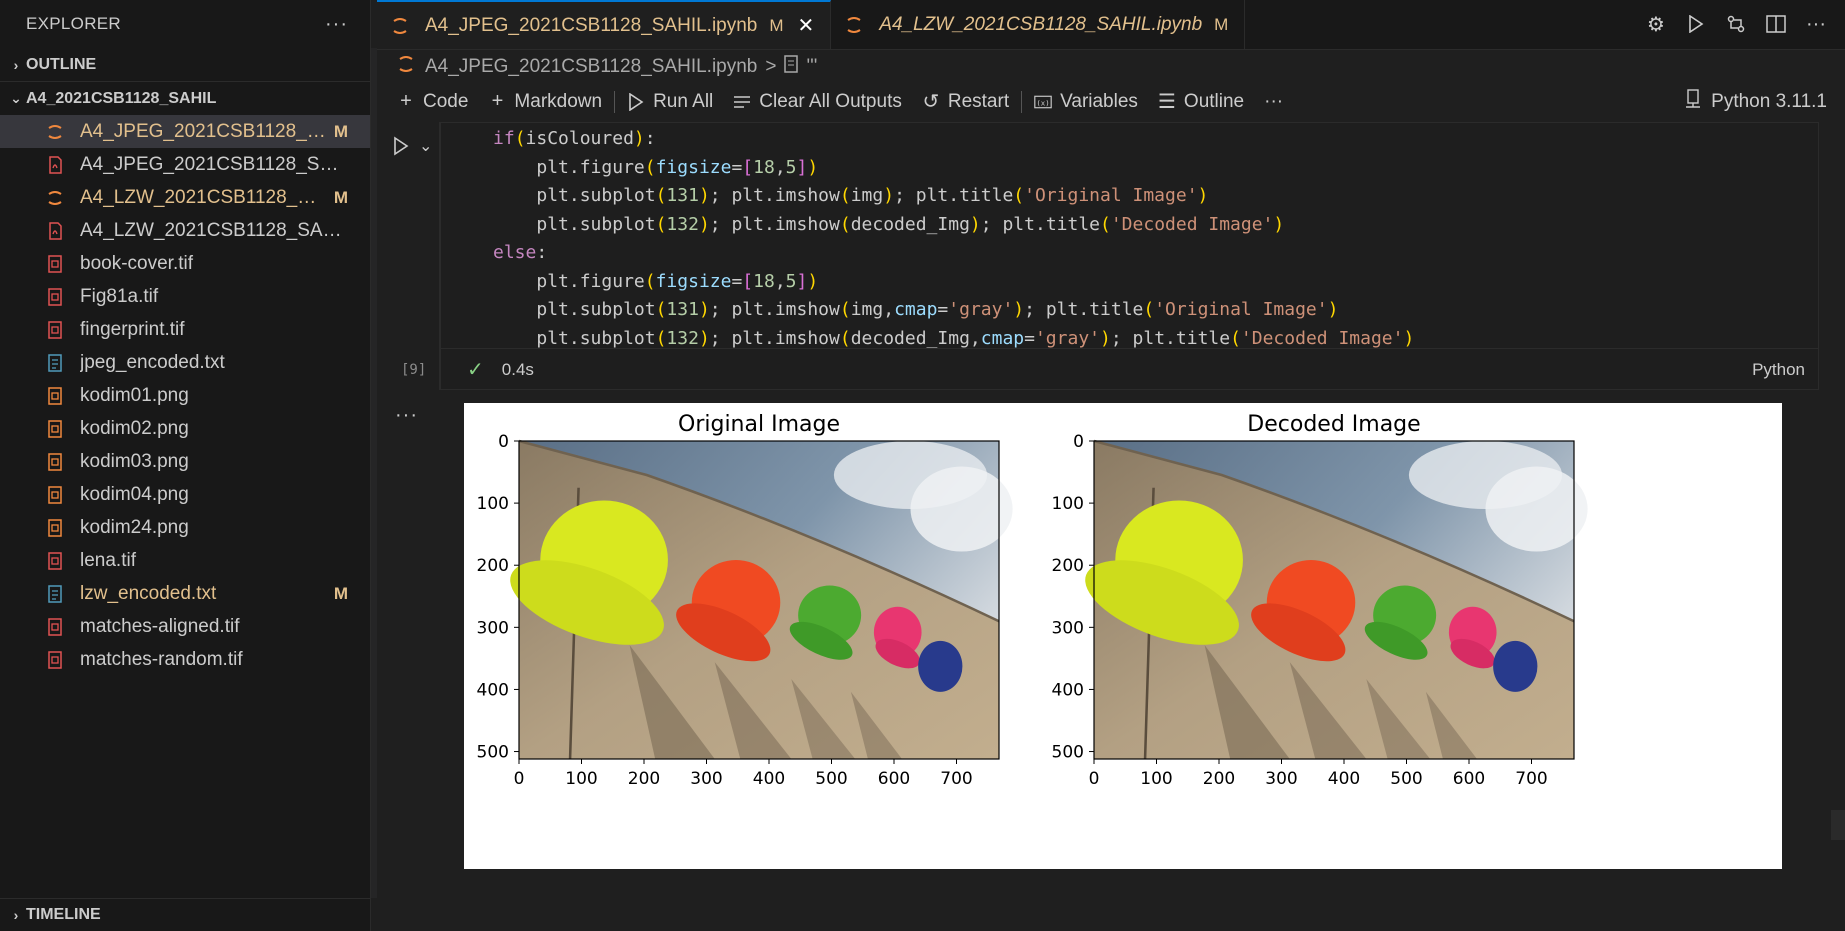  What do you see at coordinates (604, 24) in the screenshot?
I see `tab-jpeg-notebook: A4_JPEG_2021CSB1128_SAHIL.ipynb M ✕` at bounding box center [604, 24].